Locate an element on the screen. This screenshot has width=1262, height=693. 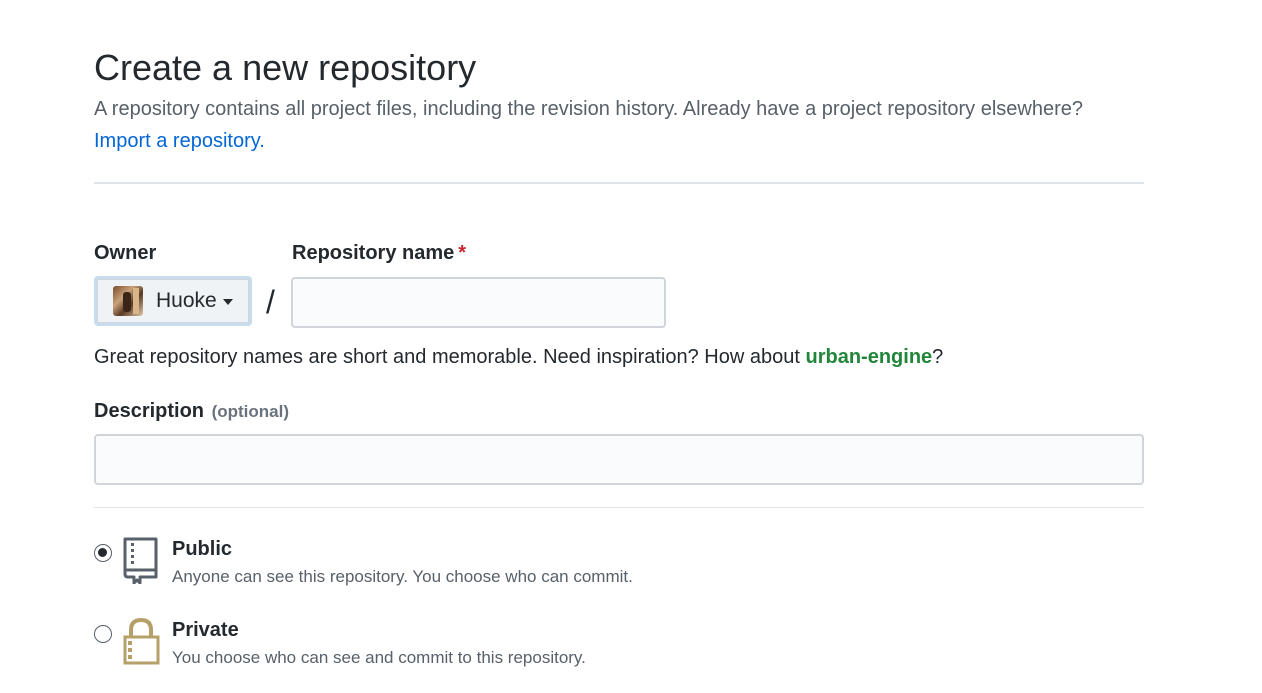
user-avatar is located at coordinates (128, 301).